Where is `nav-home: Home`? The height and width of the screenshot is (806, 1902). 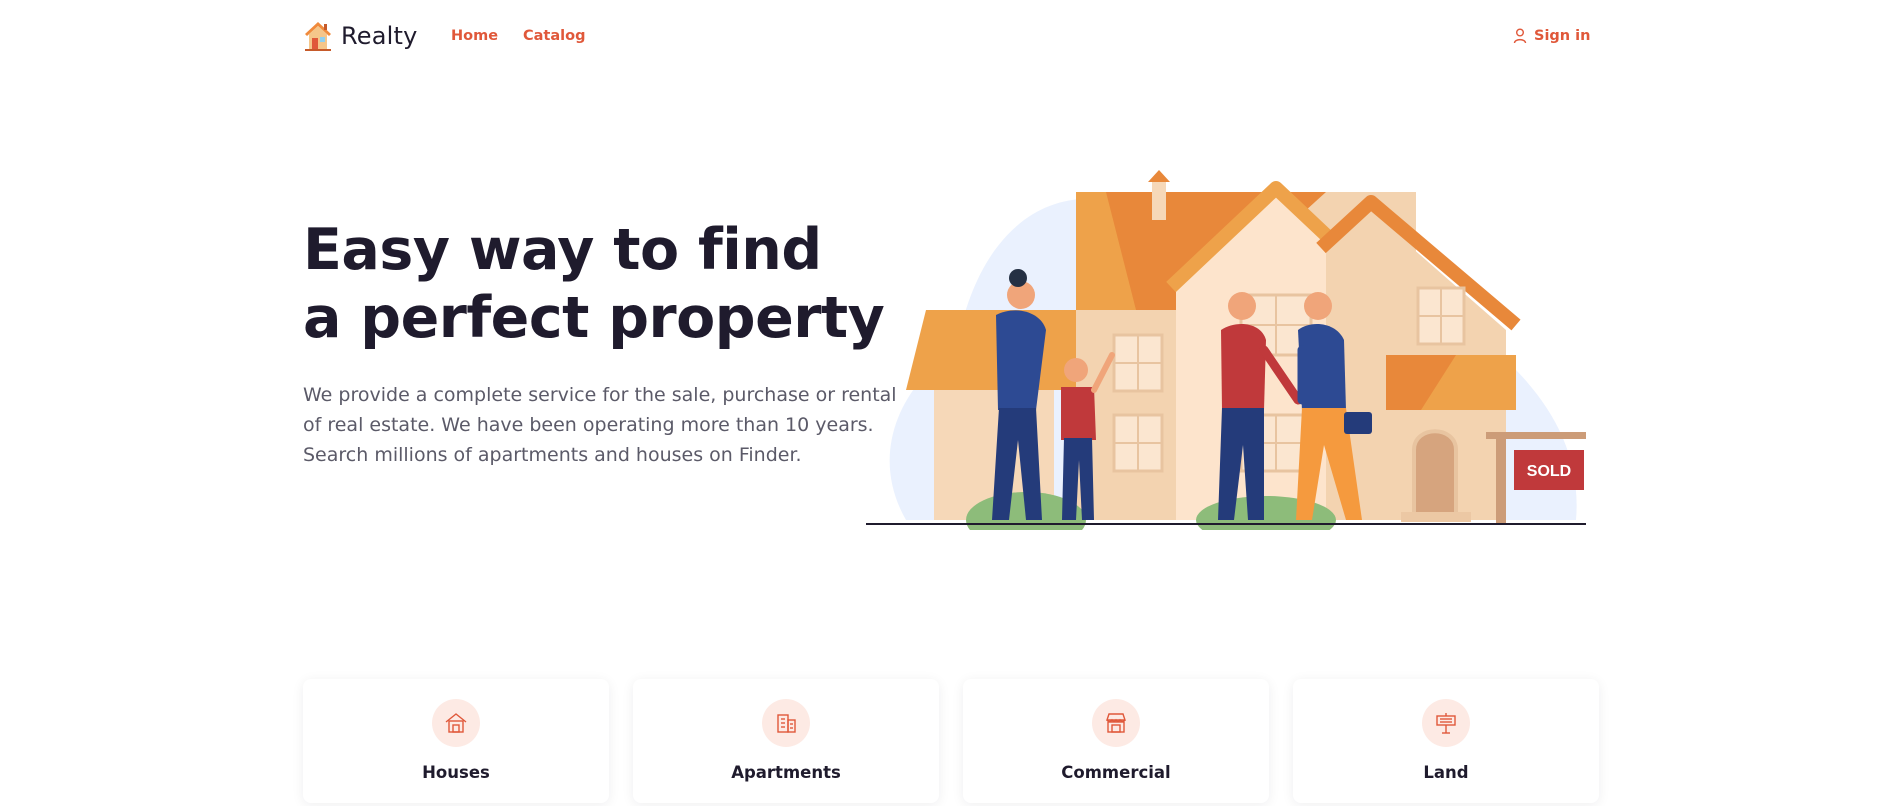
nav-home: Home is located at coordinates (474, 36).